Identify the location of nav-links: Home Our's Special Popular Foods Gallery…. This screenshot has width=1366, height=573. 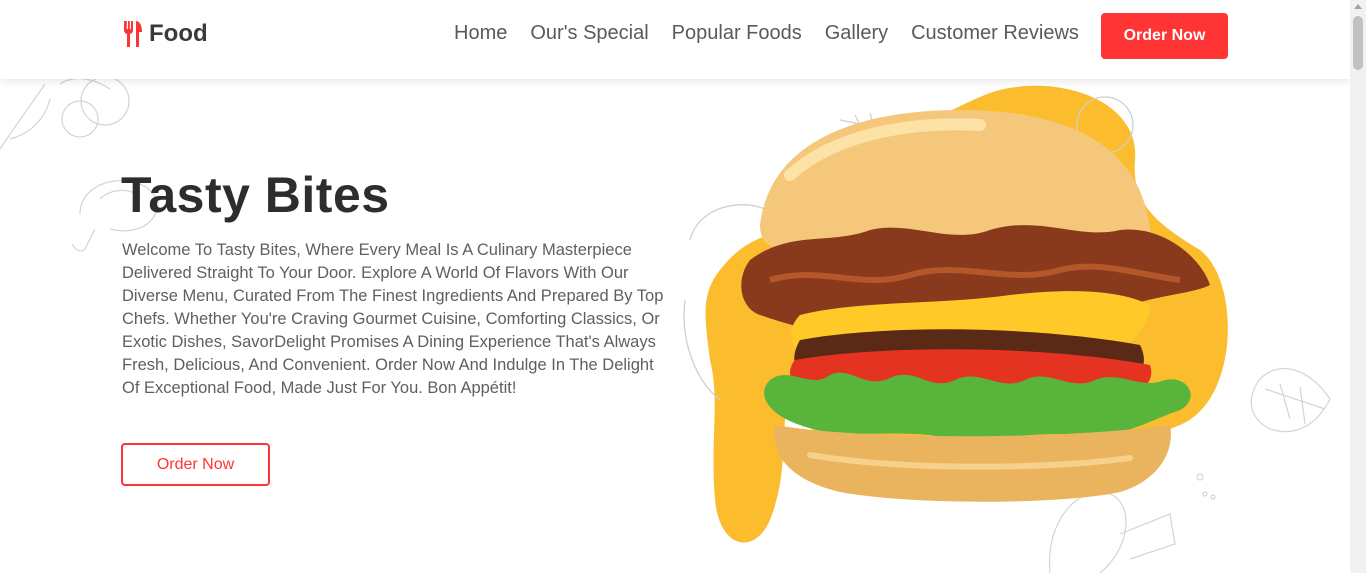
(766, 33).